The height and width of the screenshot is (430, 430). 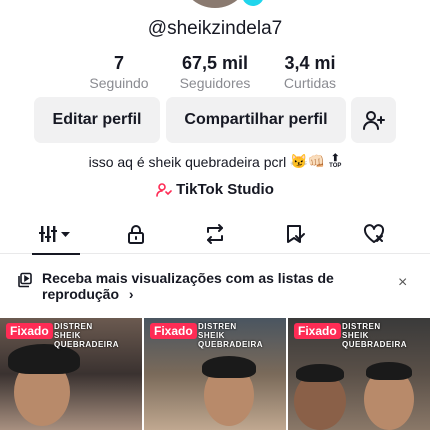 I want to click on top-icon: ⬆ TOP, so click(x=335, y=161).